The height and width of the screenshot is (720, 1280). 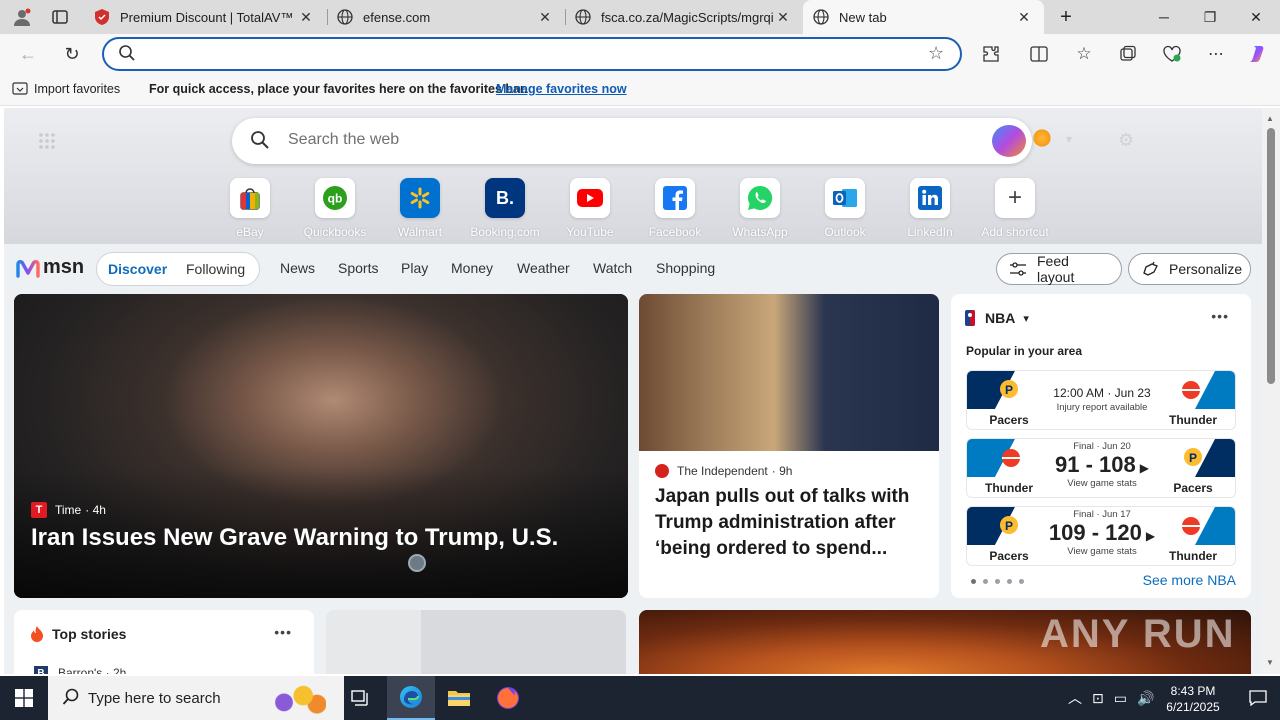 What do you see at coordinates (1271, 391) in the screenshot?
I see `page-scrollbar: ▲ ▼` at bounding box center [1271, 391].